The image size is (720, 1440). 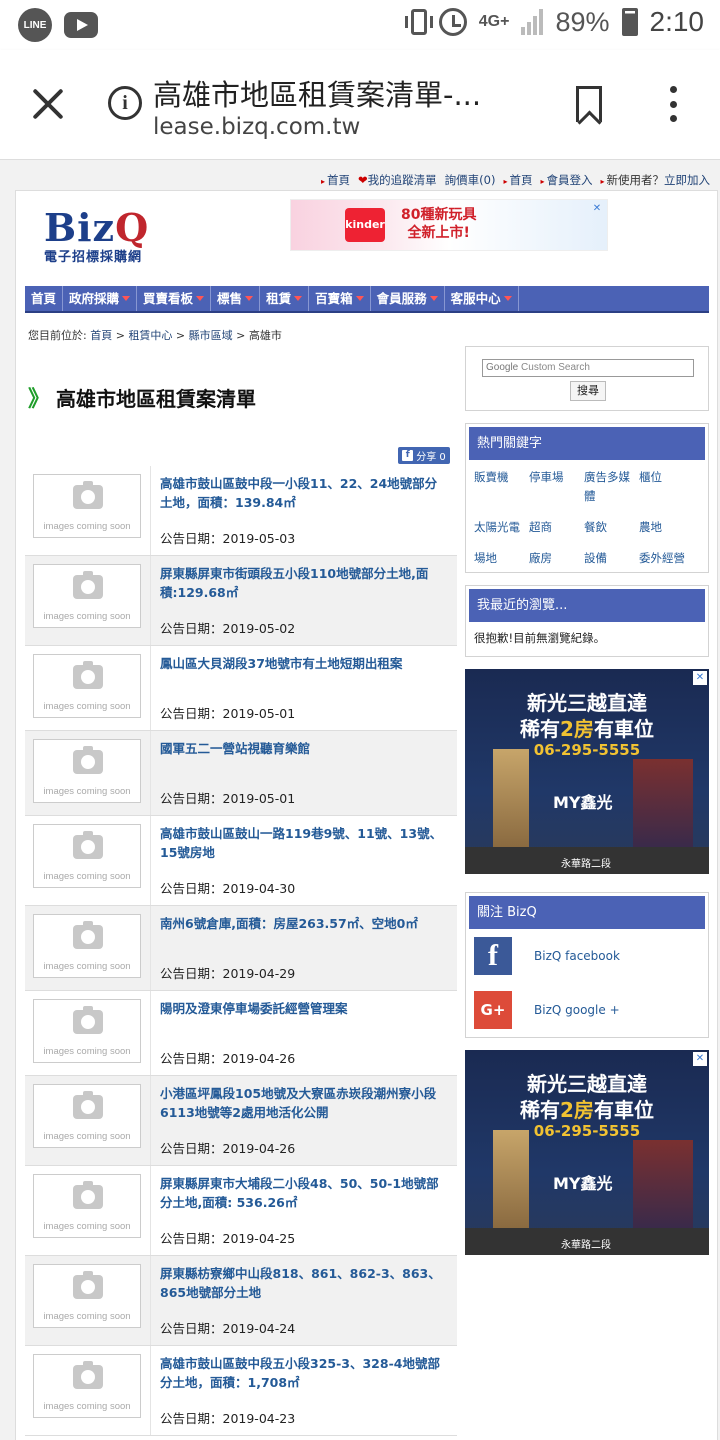 I want to click on listing-title-link: 高雄市鼓山區鼓中段一小段11、22、24地號部分土地，面積：139.84㎡, so click(x=304, y=493).